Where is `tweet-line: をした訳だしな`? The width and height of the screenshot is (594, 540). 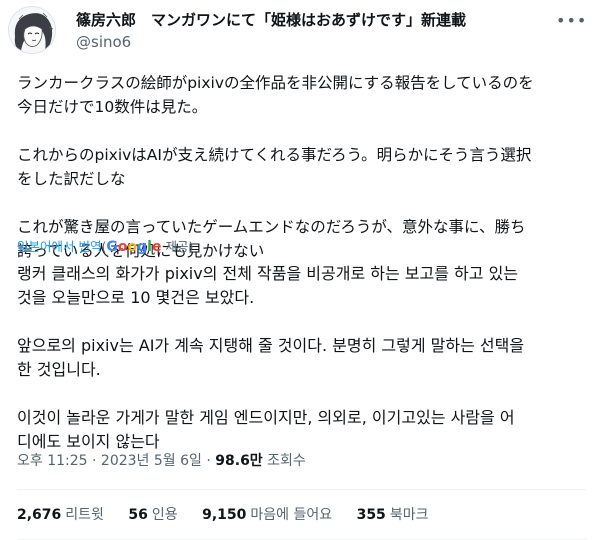 tweet-line: をした訳だしな is located at coordinates (71, 179).